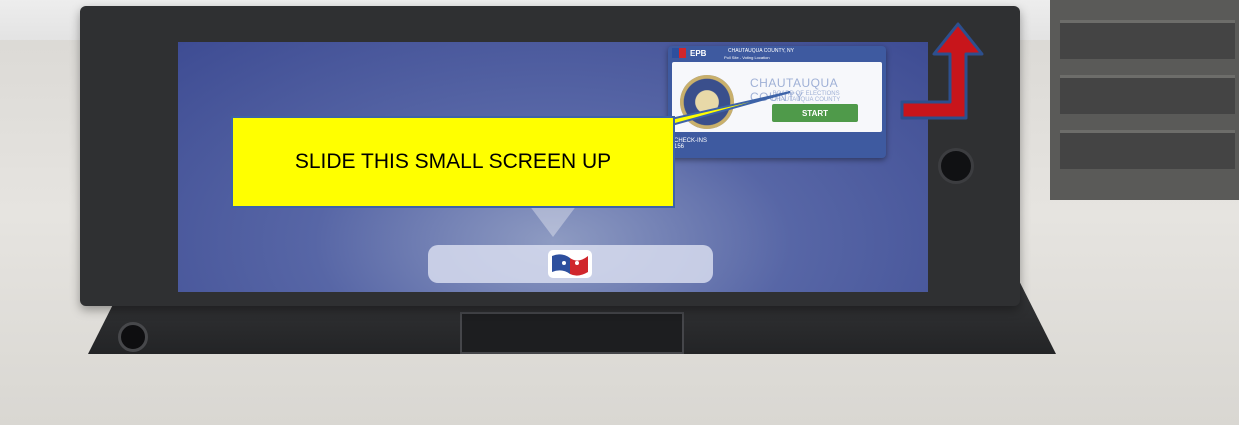 The image size is (1239, 425). Describe the element at coordinates (698, 53) in the screenshot. I see `app-name: EPB` at that location.